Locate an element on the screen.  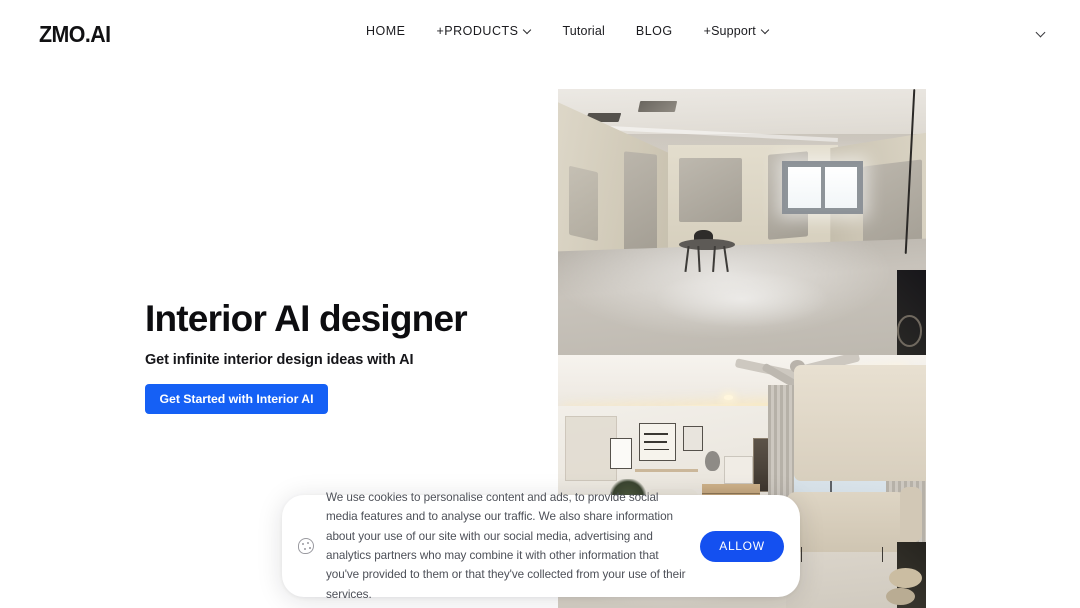
nav-item-tutorial: Tutorial is located at coordinates (583, 31).